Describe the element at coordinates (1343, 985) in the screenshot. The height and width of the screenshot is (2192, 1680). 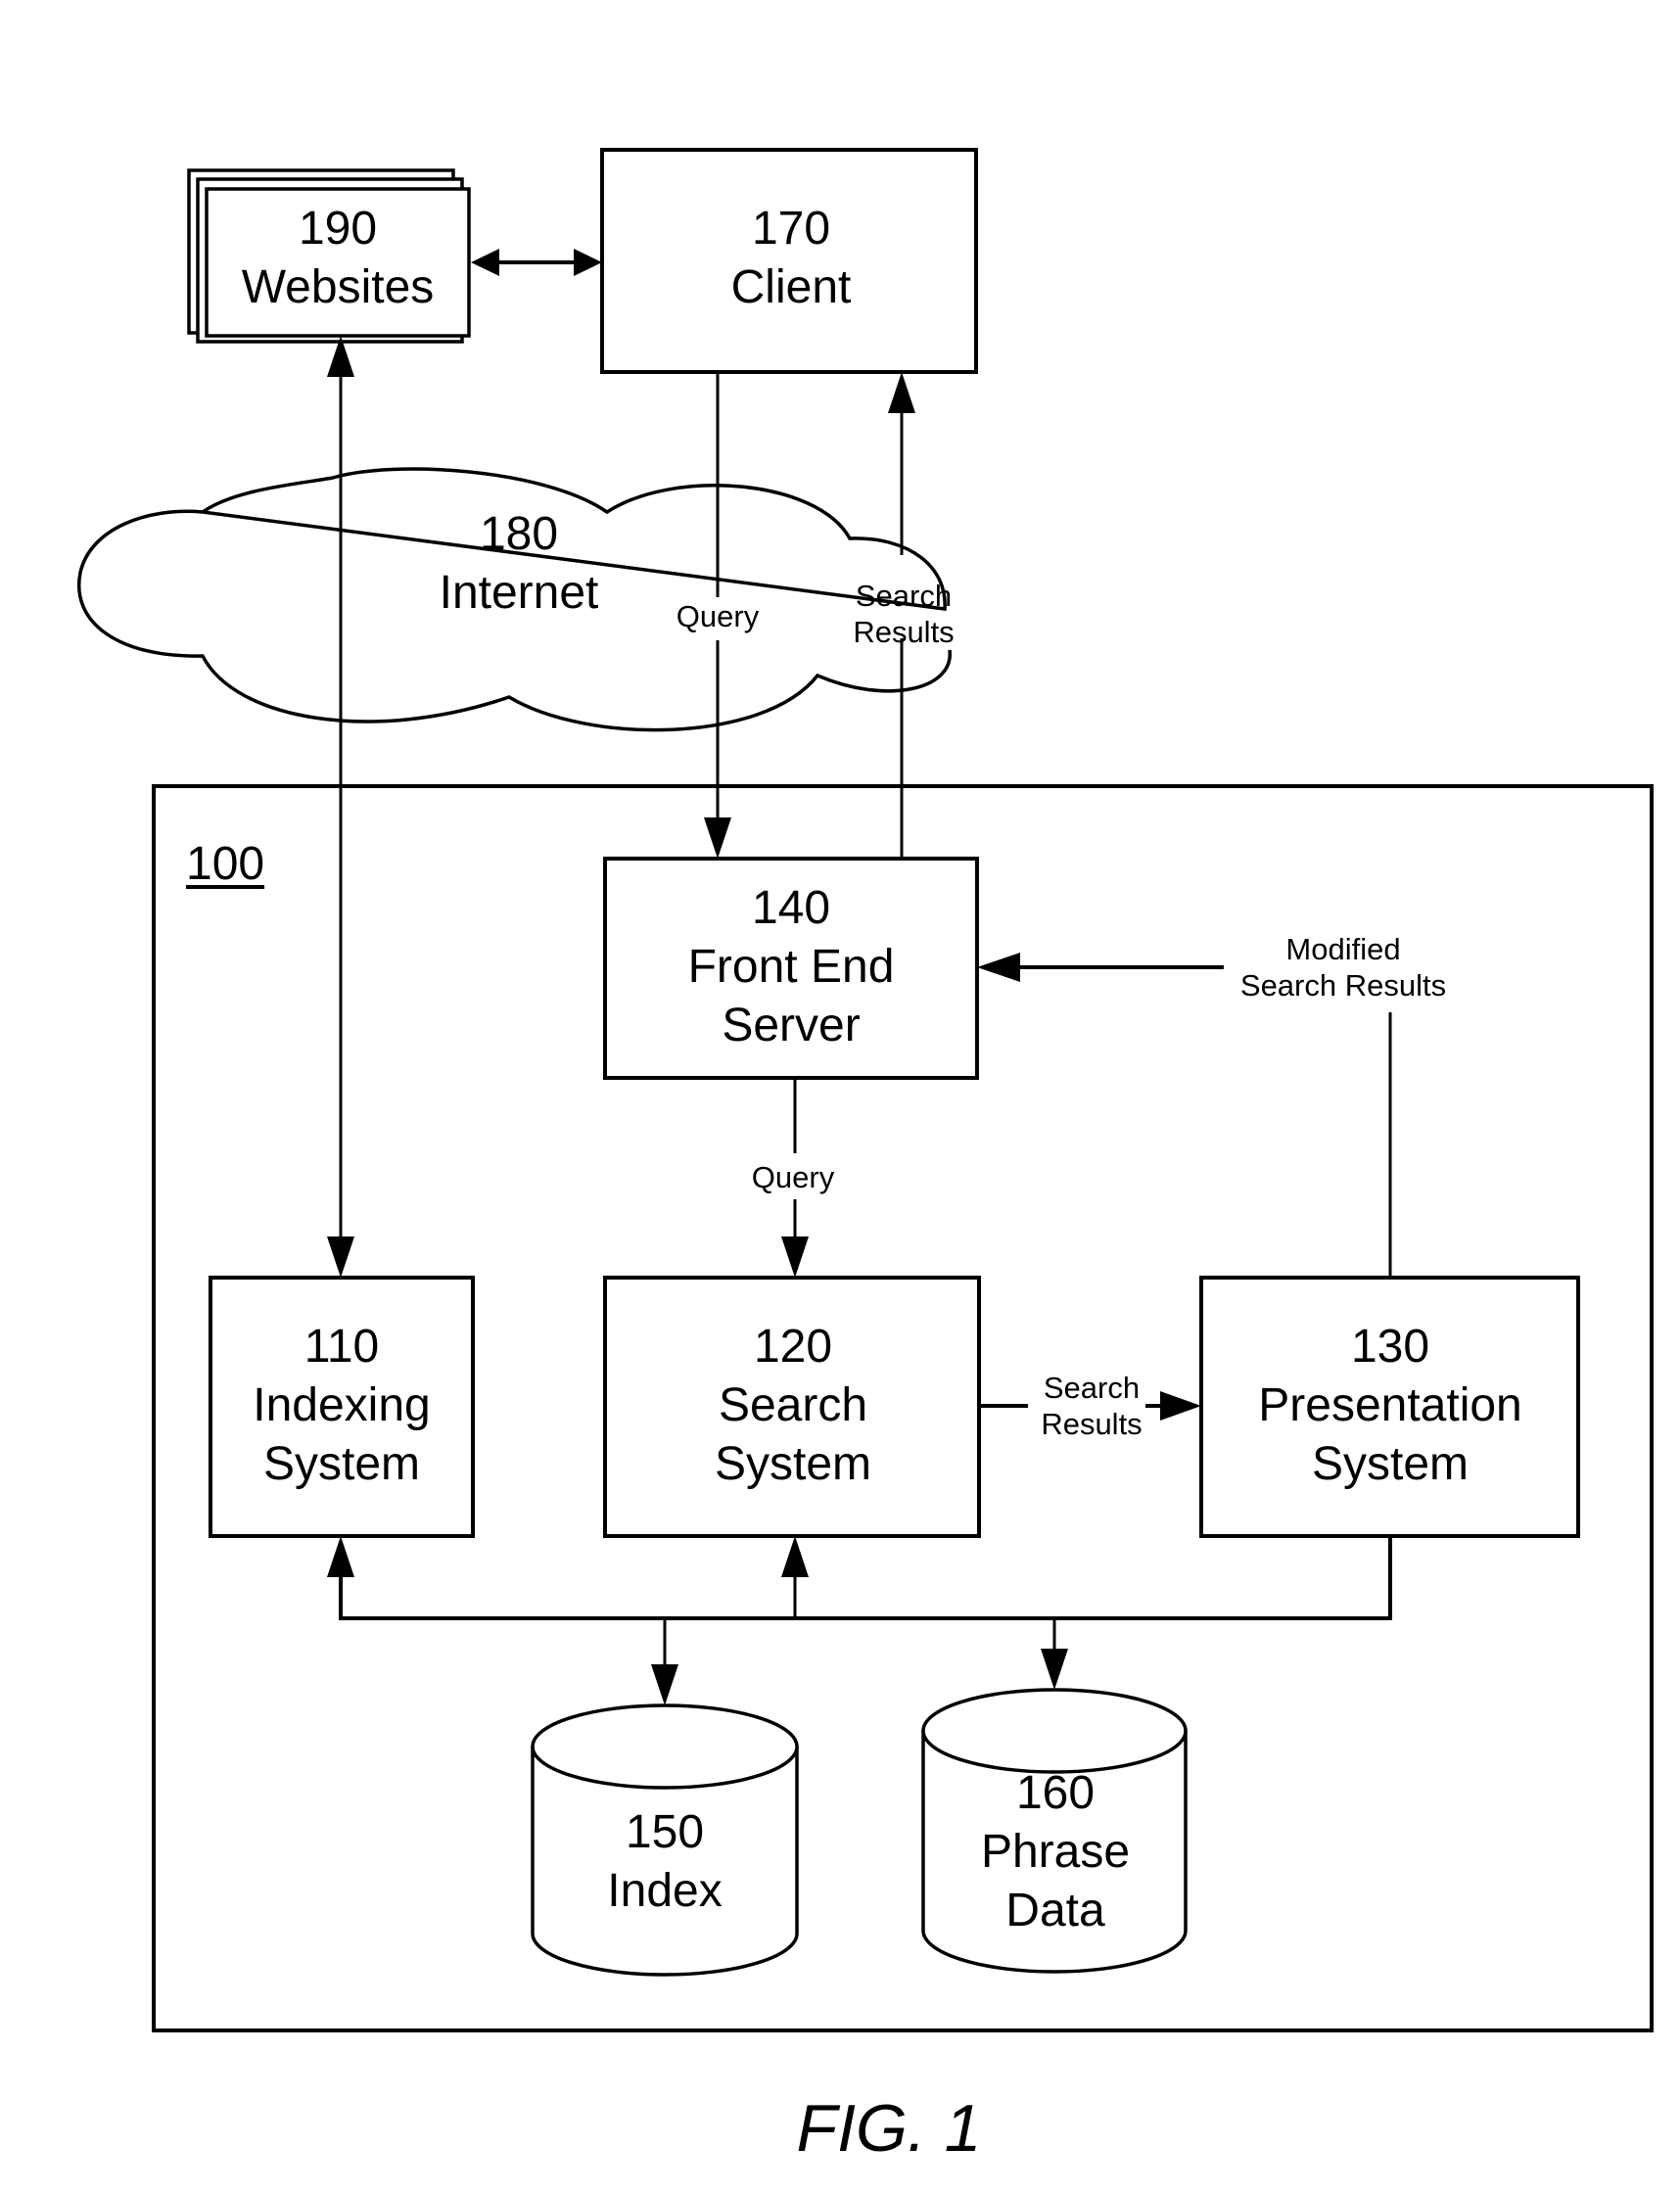
I see `edge-label-line2: Search Results` at that location.